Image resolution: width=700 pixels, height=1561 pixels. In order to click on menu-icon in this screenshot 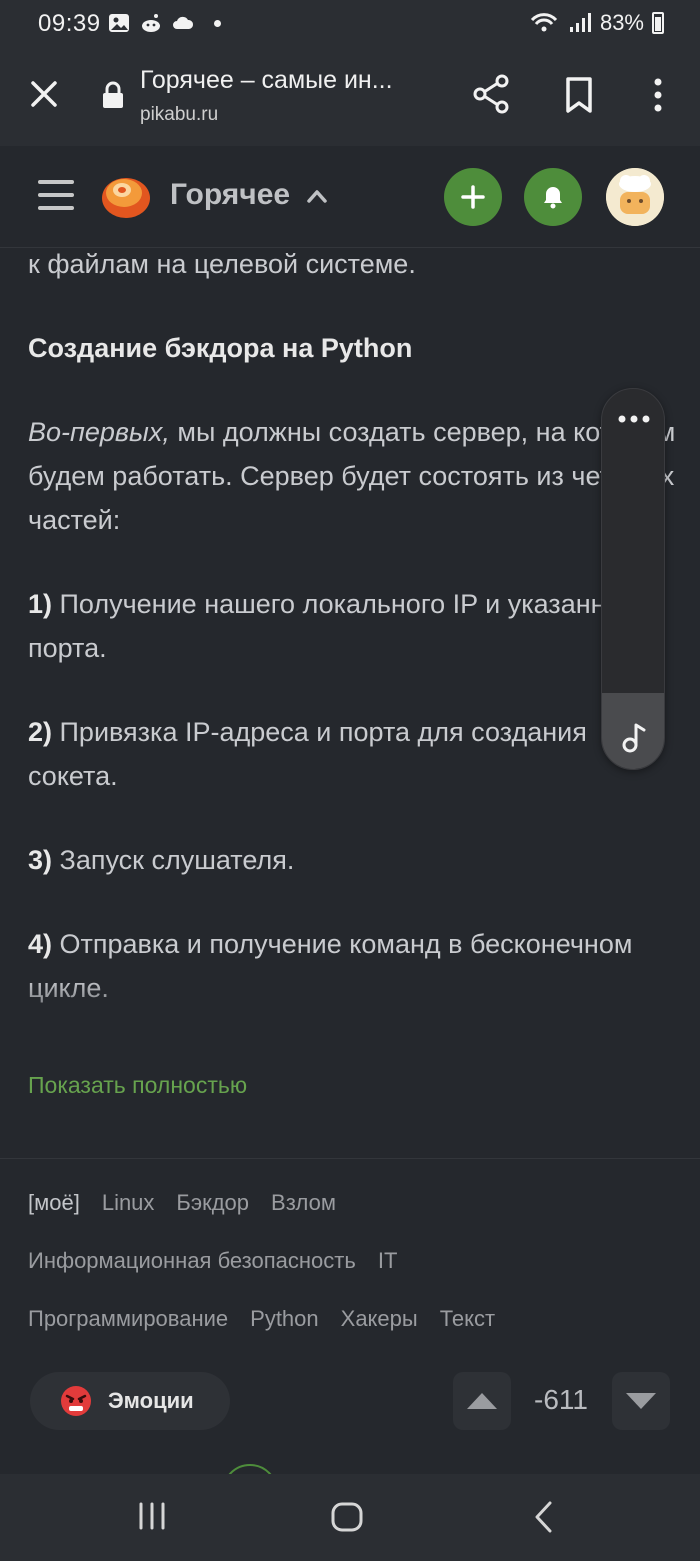, I will do `click(56, 196)`.